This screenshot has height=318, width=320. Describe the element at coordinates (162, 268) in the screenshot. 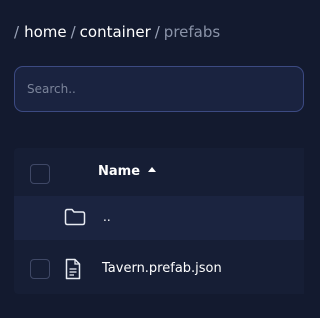

I see `row-name: Tavern.prefab.json` at that location.